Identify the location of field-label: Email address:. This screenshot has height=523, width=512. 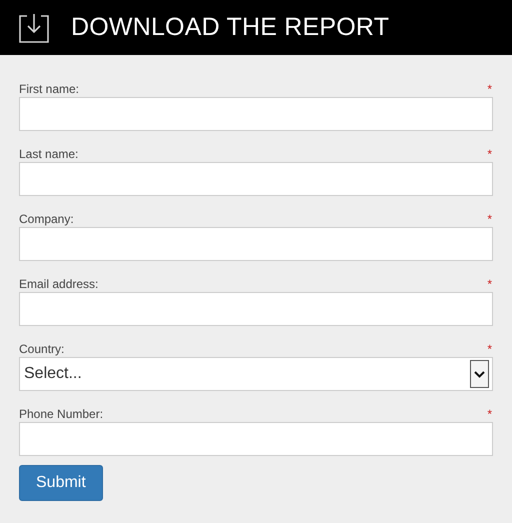
(58, 284).